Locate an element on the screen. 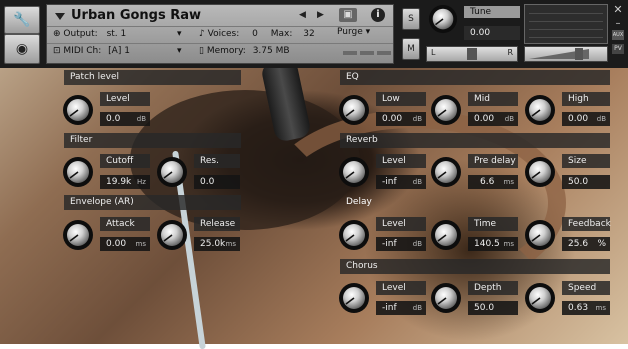 This screenshot has width=628, height=349. eq-low-value: 0.00 dB is located at coordinates (401, 119).